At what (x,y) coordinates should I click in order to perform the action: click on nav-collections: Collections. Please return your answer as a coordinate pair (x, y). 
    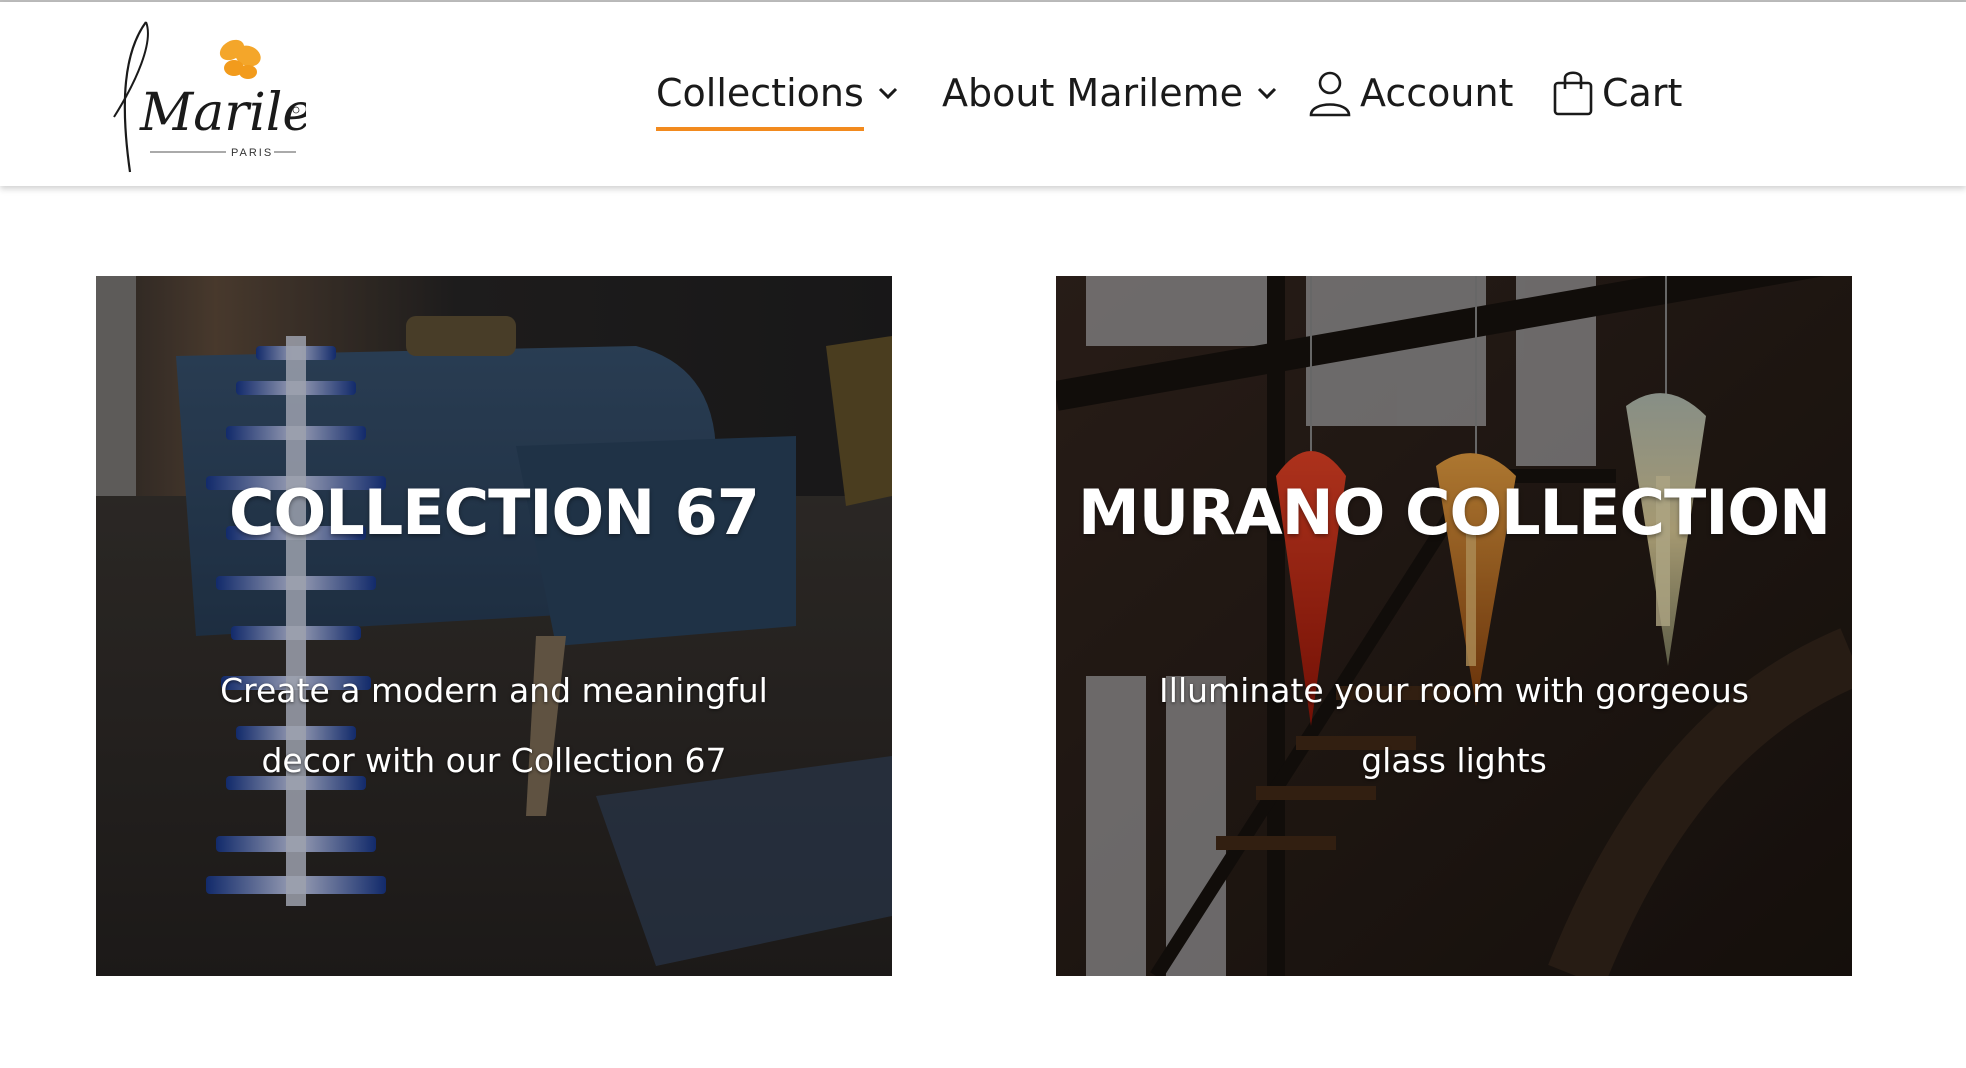
    Looking at the image, I should click on (778, 94).